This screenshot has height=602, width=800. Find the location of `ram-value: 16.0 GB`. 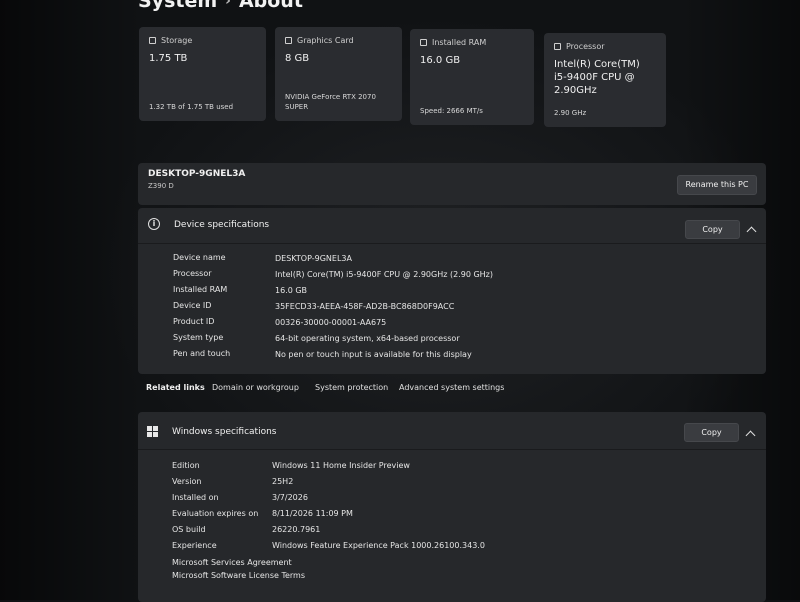

ram-value: 16.0 GB is located at coordinates (440, 60).